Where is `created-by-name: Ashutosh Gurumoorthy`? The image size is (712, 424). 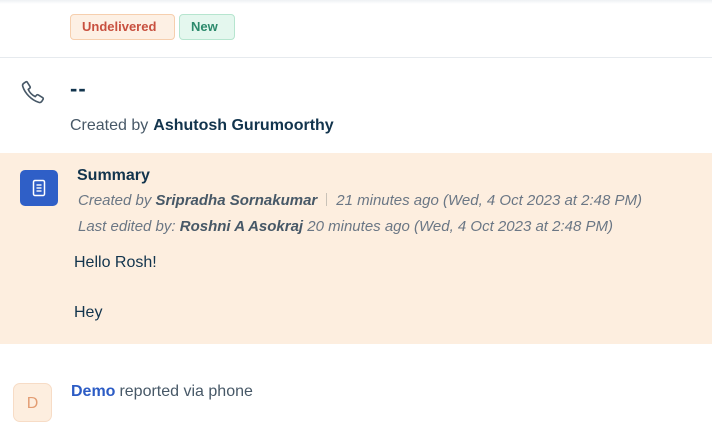
created-by-name: Ashutosh Gurumoorthy is located at coordinates (243, 125).